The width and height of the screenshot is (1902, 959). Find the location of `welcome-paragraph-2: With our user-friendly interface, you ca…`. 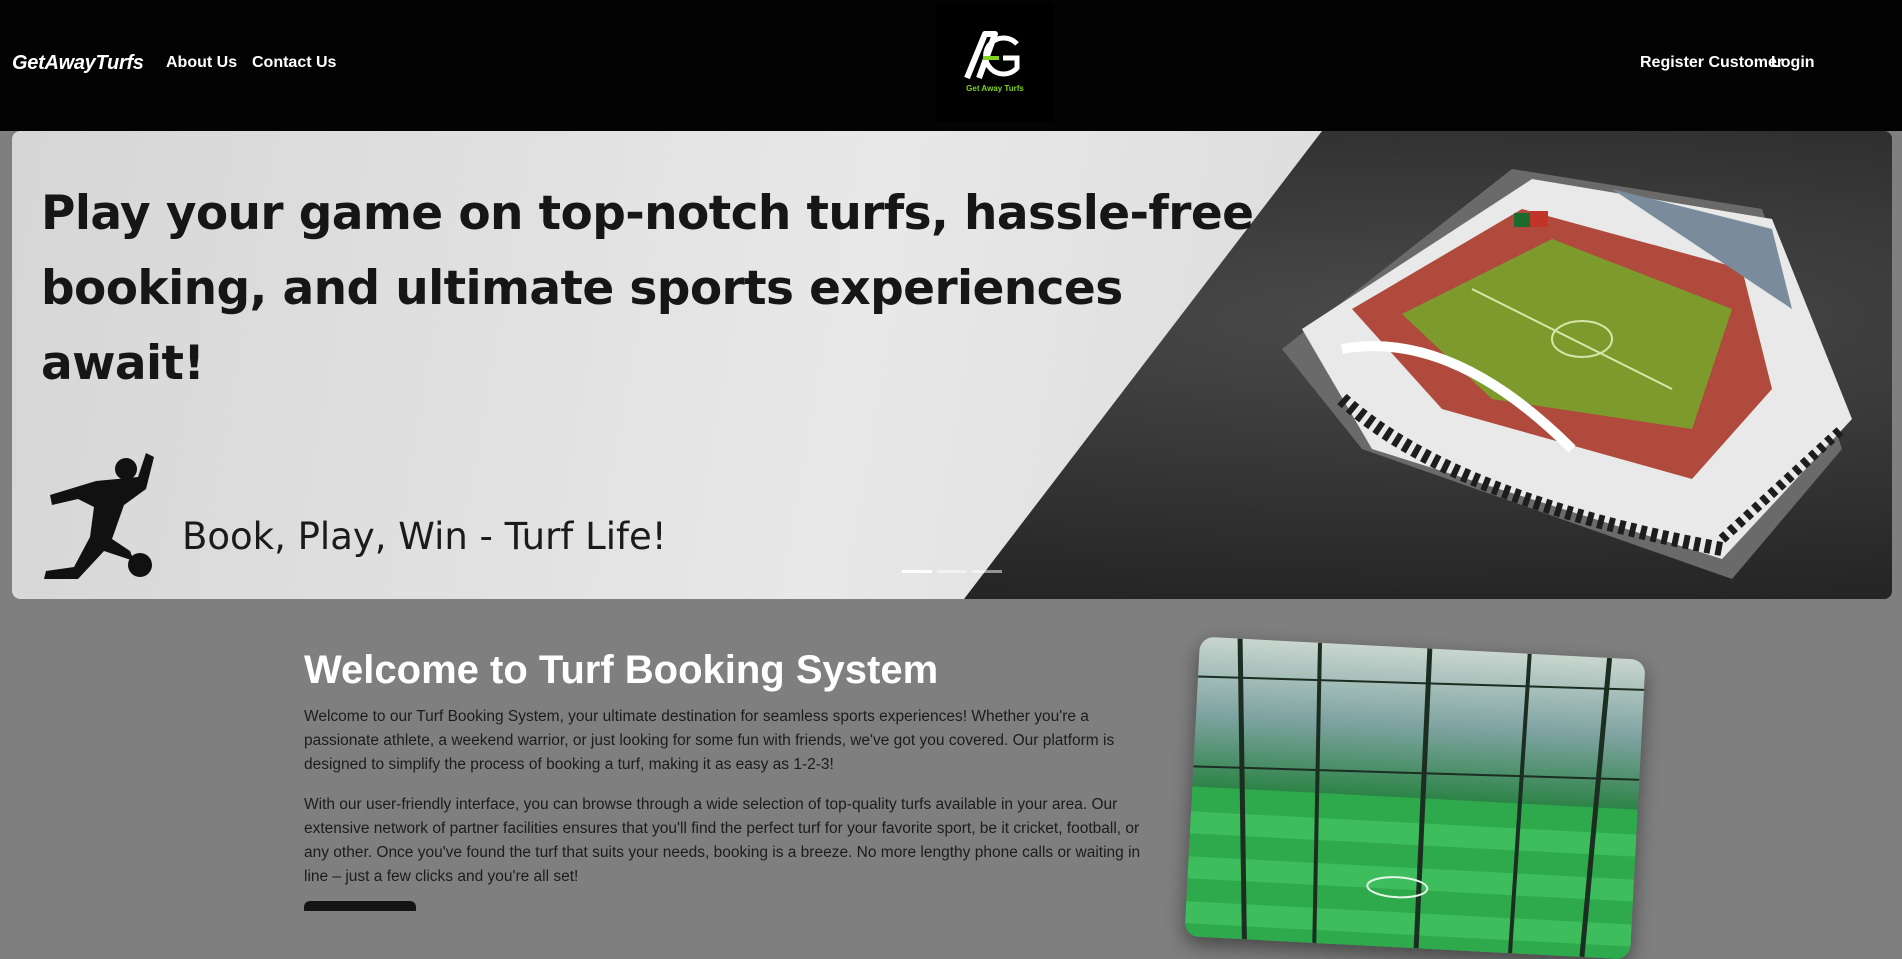

welcome-paragraph-2: With our user-friendly interface, you ca… is located at coordinates (722, 840).